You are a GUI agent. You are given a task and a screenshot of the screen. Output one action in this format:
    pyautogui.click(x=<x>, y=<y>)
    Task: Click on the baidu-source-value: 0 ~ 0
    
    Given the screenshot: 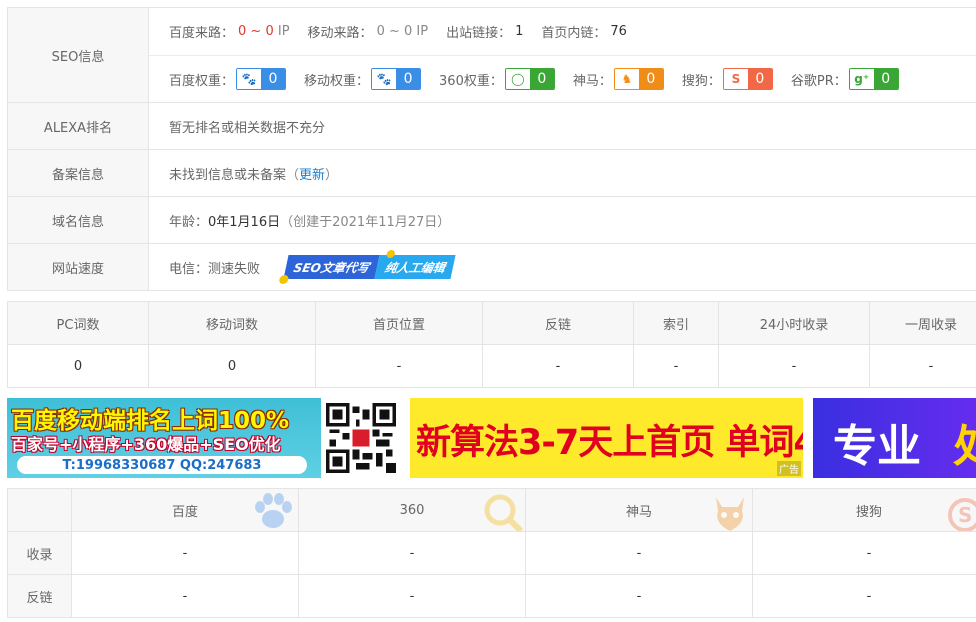 What is the action you would take?
    pyautogui.click(x=256, y=31)
    